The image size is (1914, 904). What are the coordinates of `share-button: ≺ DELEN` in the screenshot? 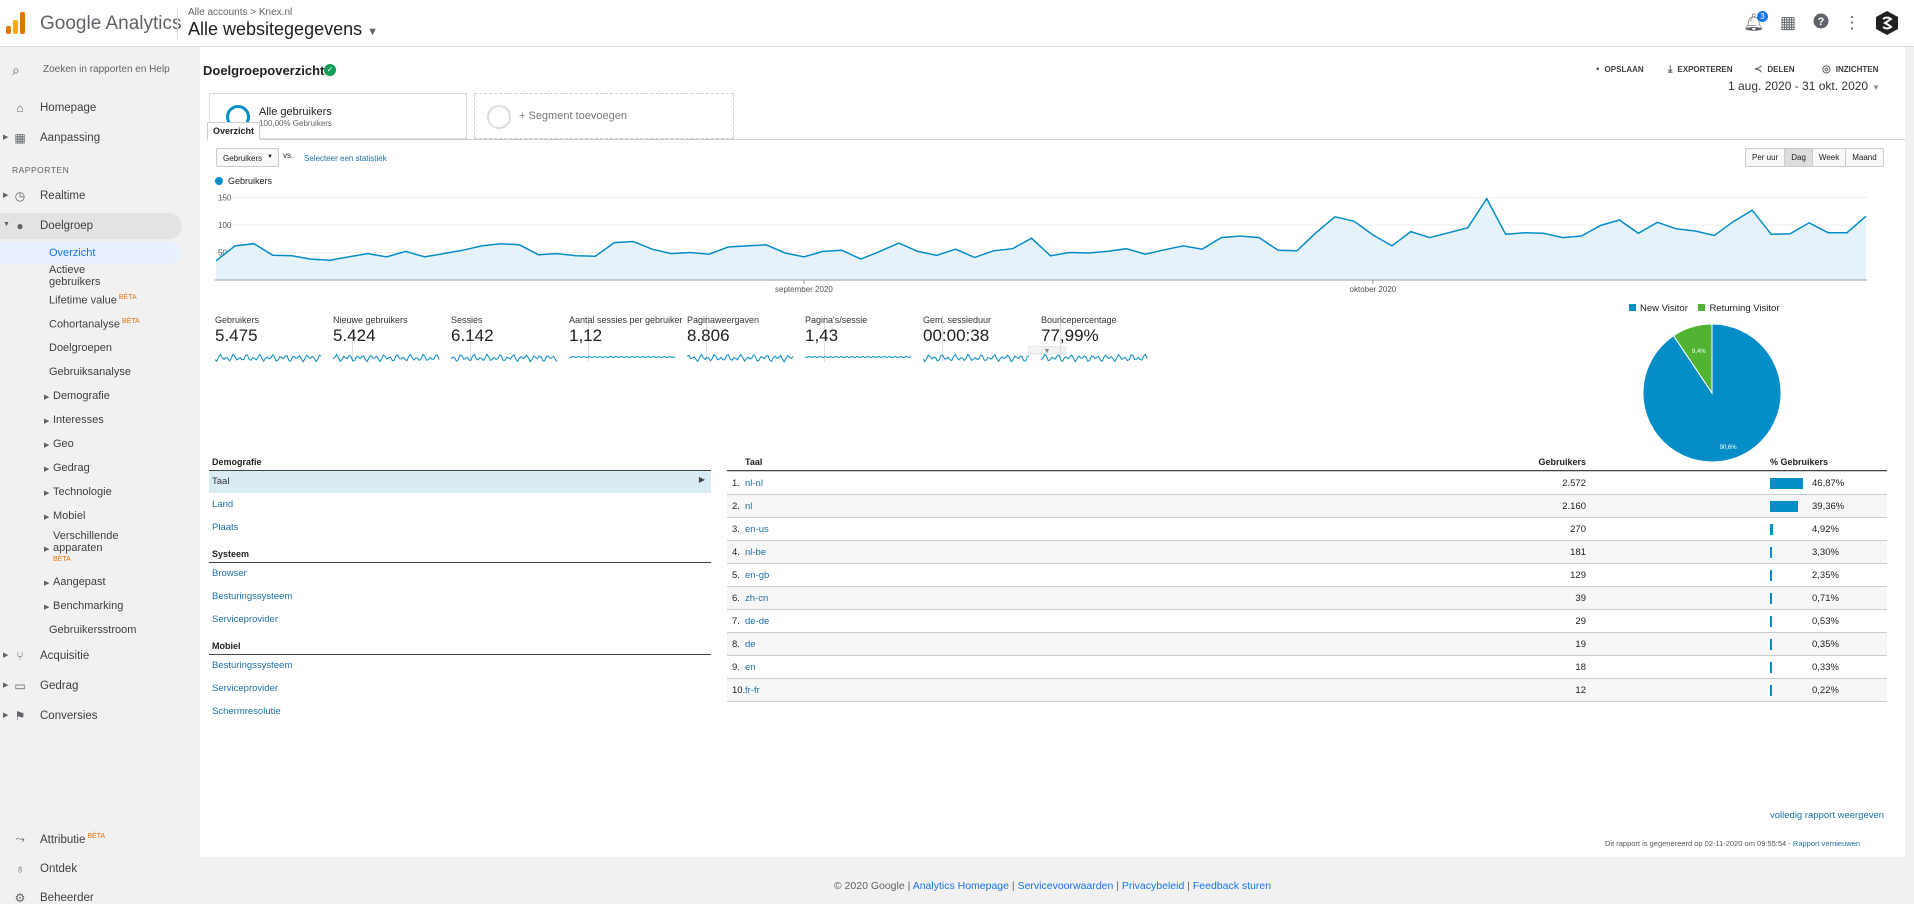 It's located at (1774, 69).